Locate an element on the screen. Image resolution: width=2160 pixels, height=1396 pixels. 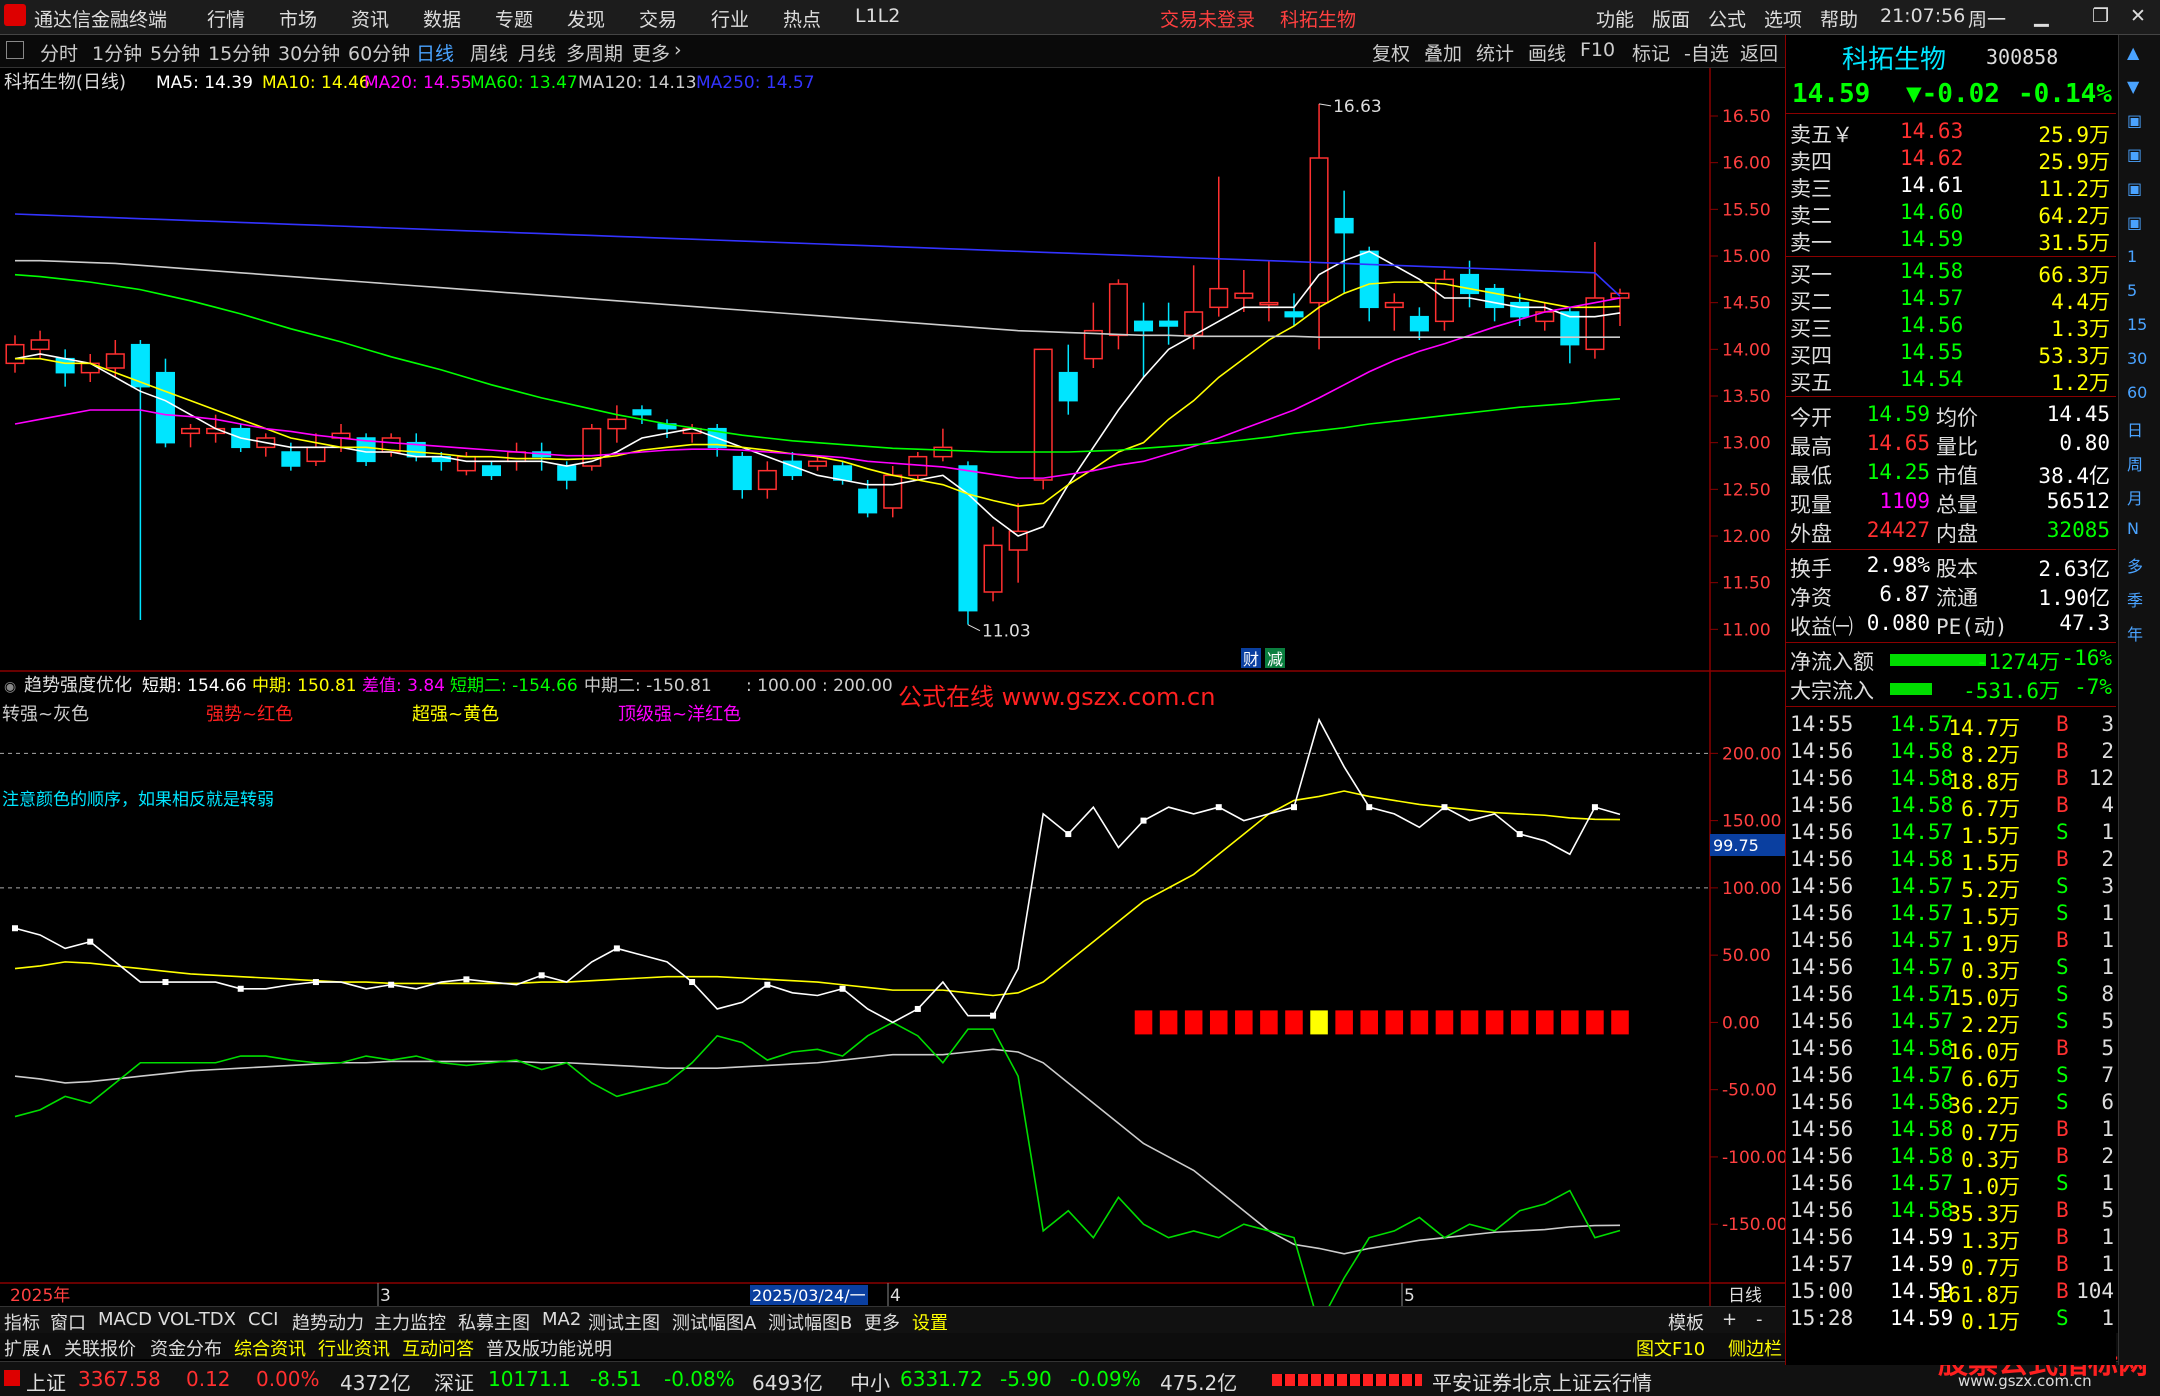
tab-vol: VOL-TDX is located at coordinates (197, 1319).